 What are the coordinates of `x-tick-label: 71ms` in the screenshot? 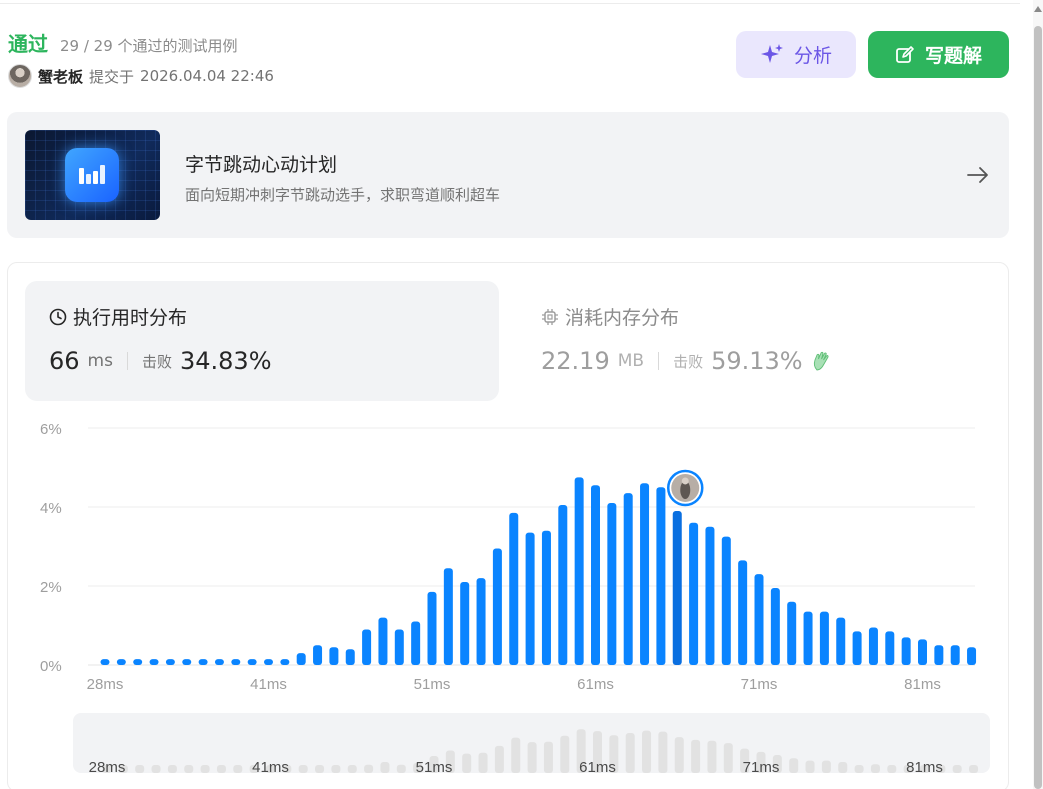 It's located at (759, 684).